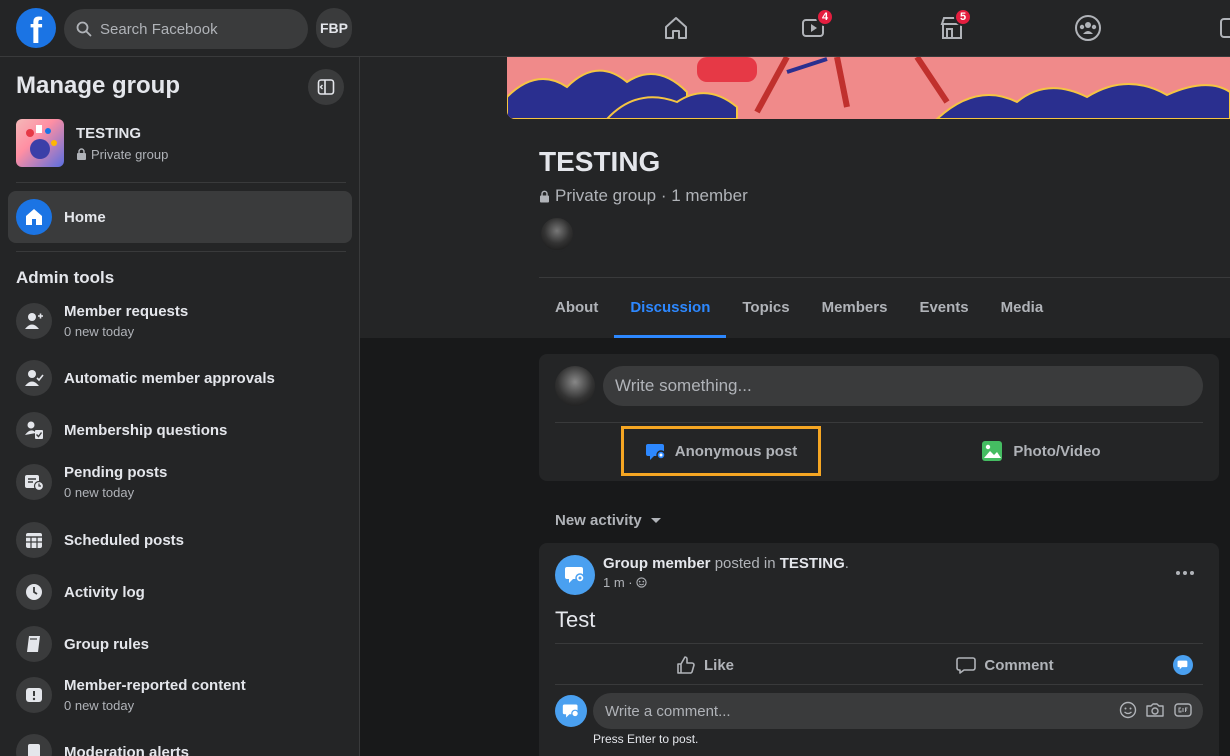 This screenshot has height=756, width=1230. What do you see at coordinates (181, 482) in the screenshot?
I see `sidebar-item-pending-posts: Pending posts 0 new today` at bounding box center [181, 482].